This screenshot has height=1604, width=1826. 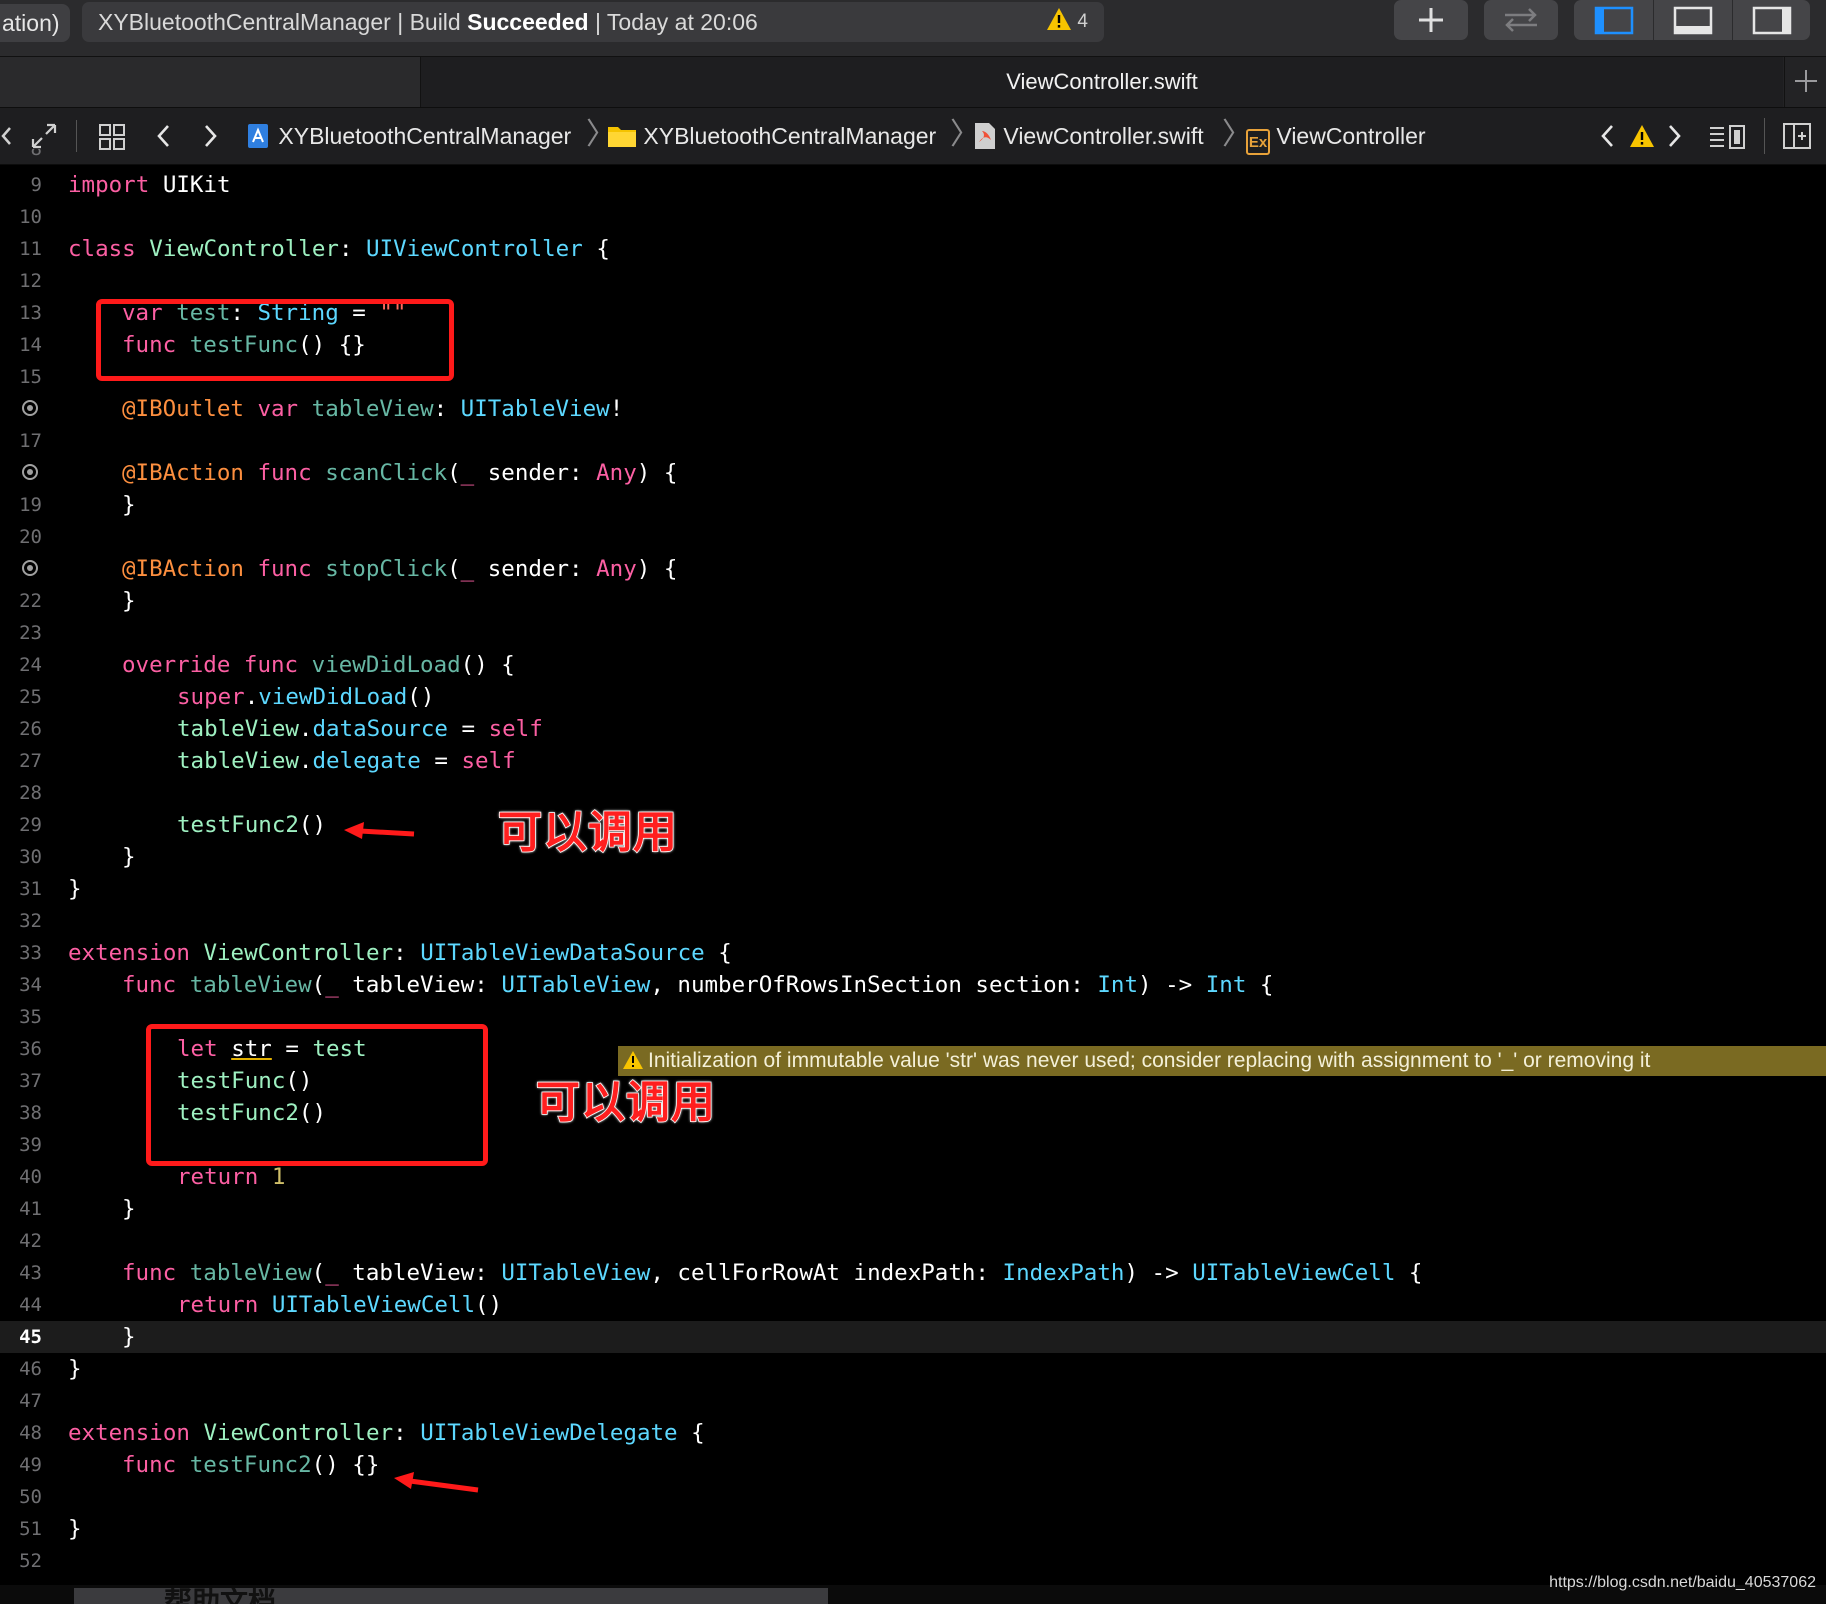 I want to click on code-review-button, so click(x=1521, y=20).